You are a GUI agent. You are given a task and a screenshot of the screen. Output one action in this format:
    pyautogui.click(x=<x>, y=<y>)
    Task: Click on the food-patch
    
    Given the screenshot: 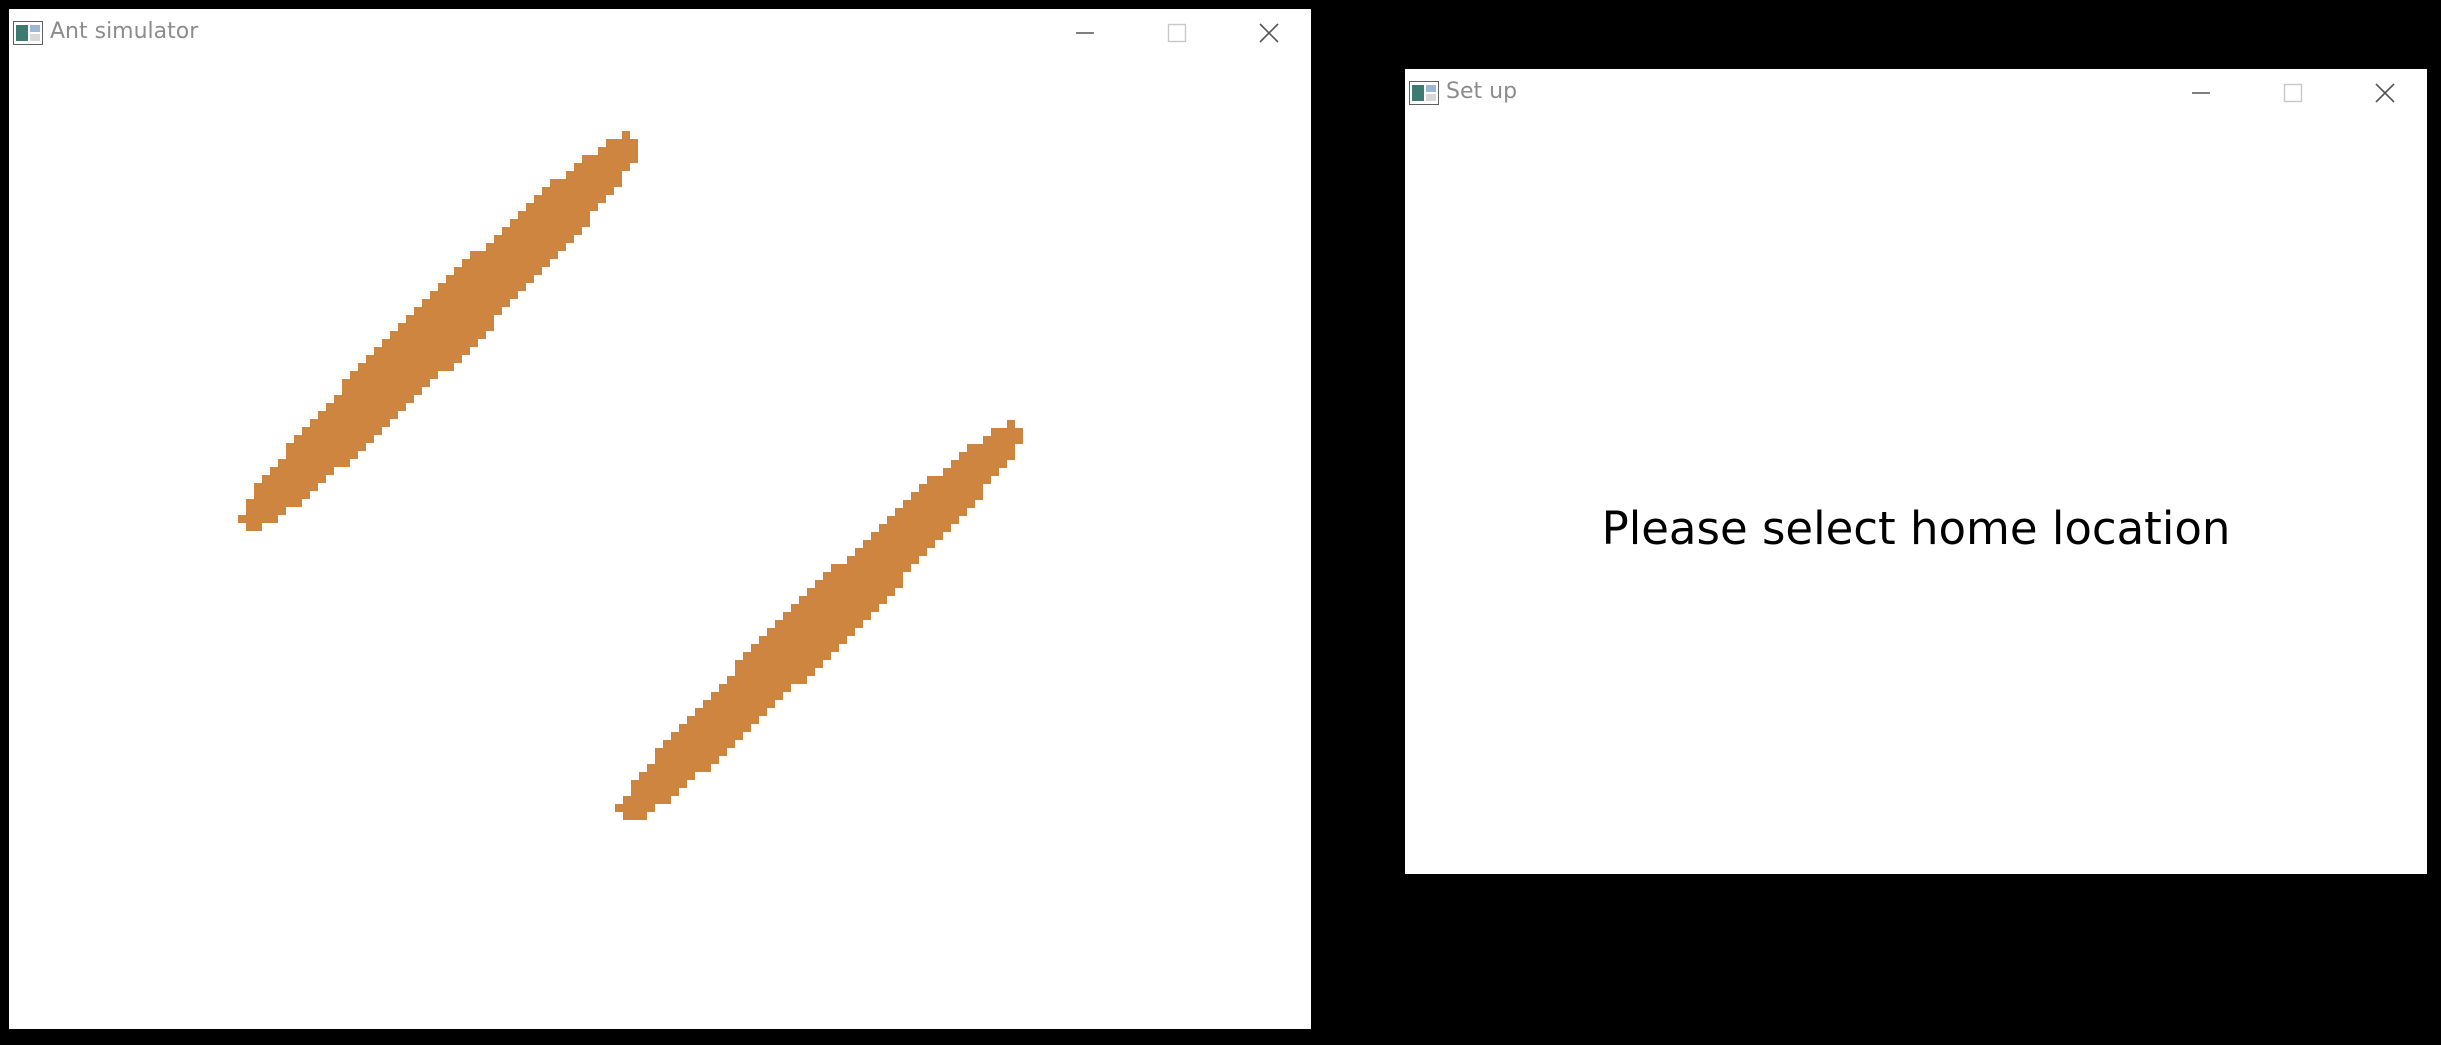 What is the action you would take?
    pyautogui.click(x=438, y=331)
    